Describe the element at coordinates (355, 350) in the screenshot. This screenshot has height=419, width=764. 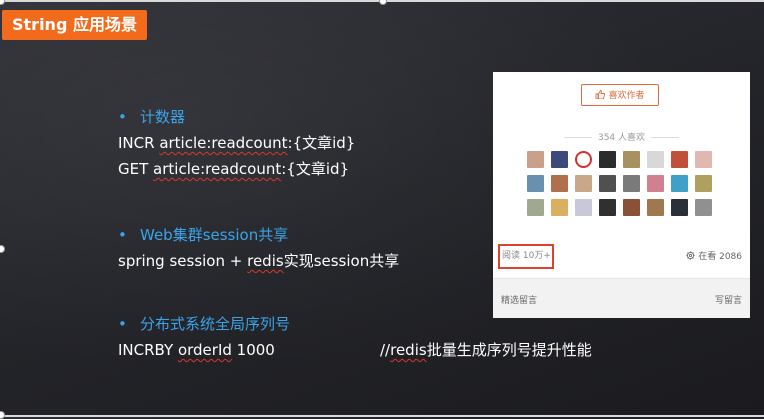
I see `code-line: INCRBY orderId 1000//redis批量生成序列号提升性能` at that location.